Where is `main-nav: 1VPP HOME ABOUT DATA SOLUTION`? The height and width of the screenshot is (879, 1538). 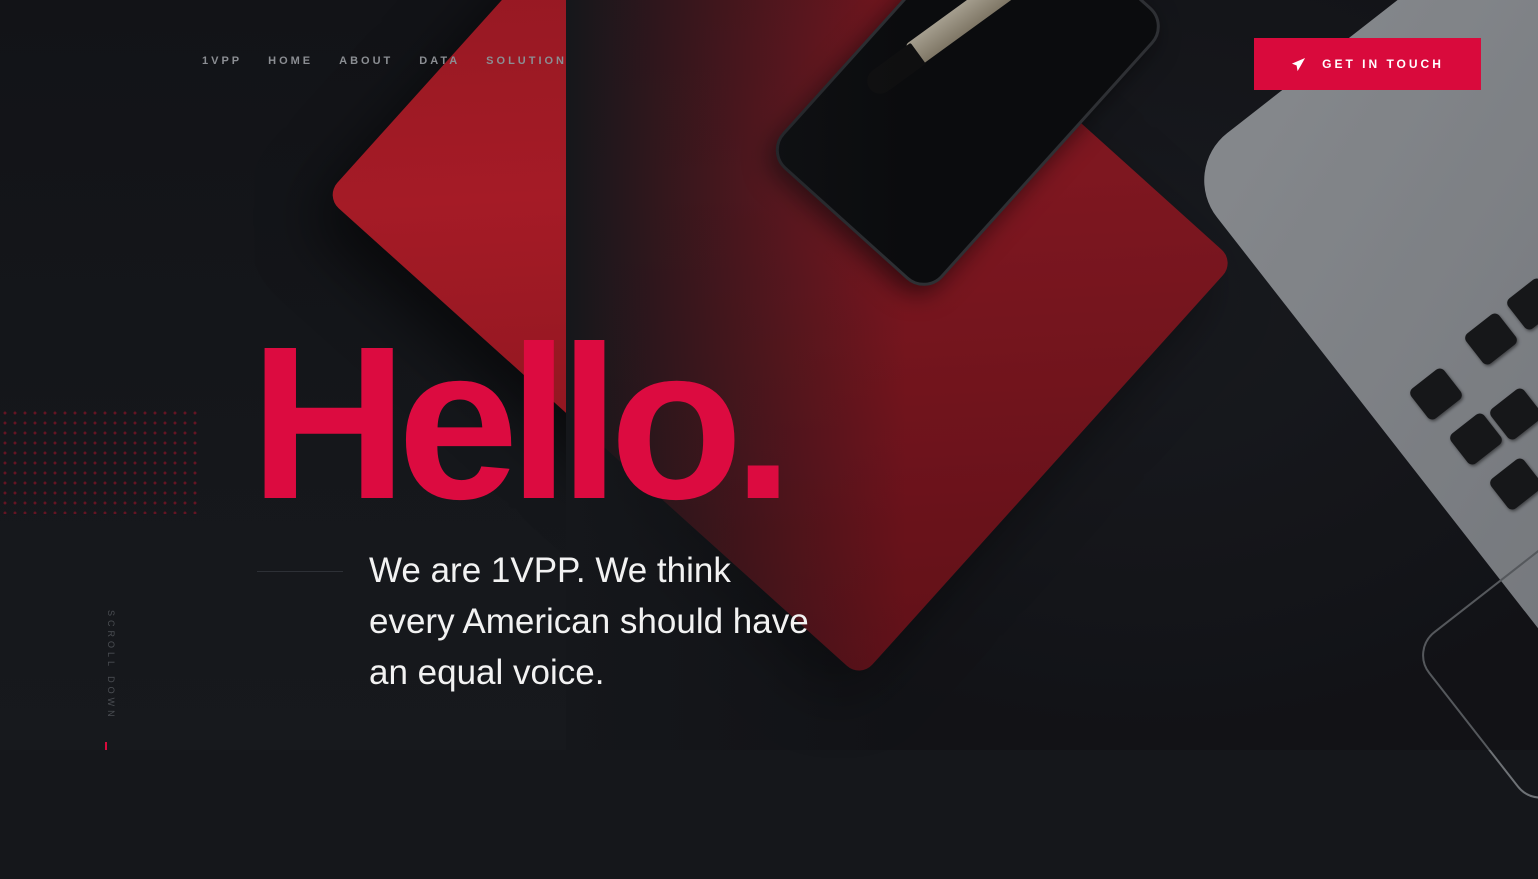 main-nav: 1VPP HOME ABOUT DATA SOLUTION is located at coordinates (397, 61).